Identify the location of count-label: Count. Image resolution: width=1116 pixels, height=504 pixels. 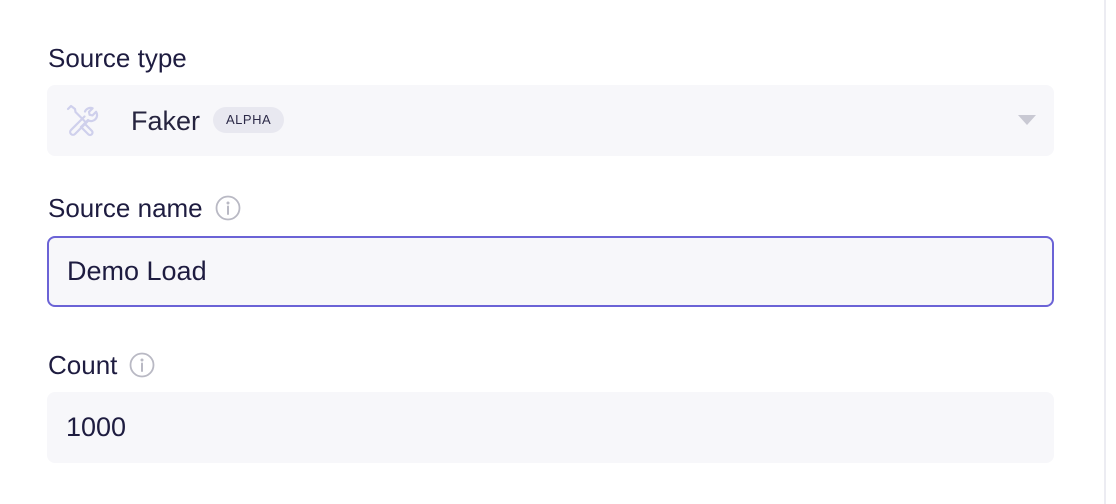
(101, 365).